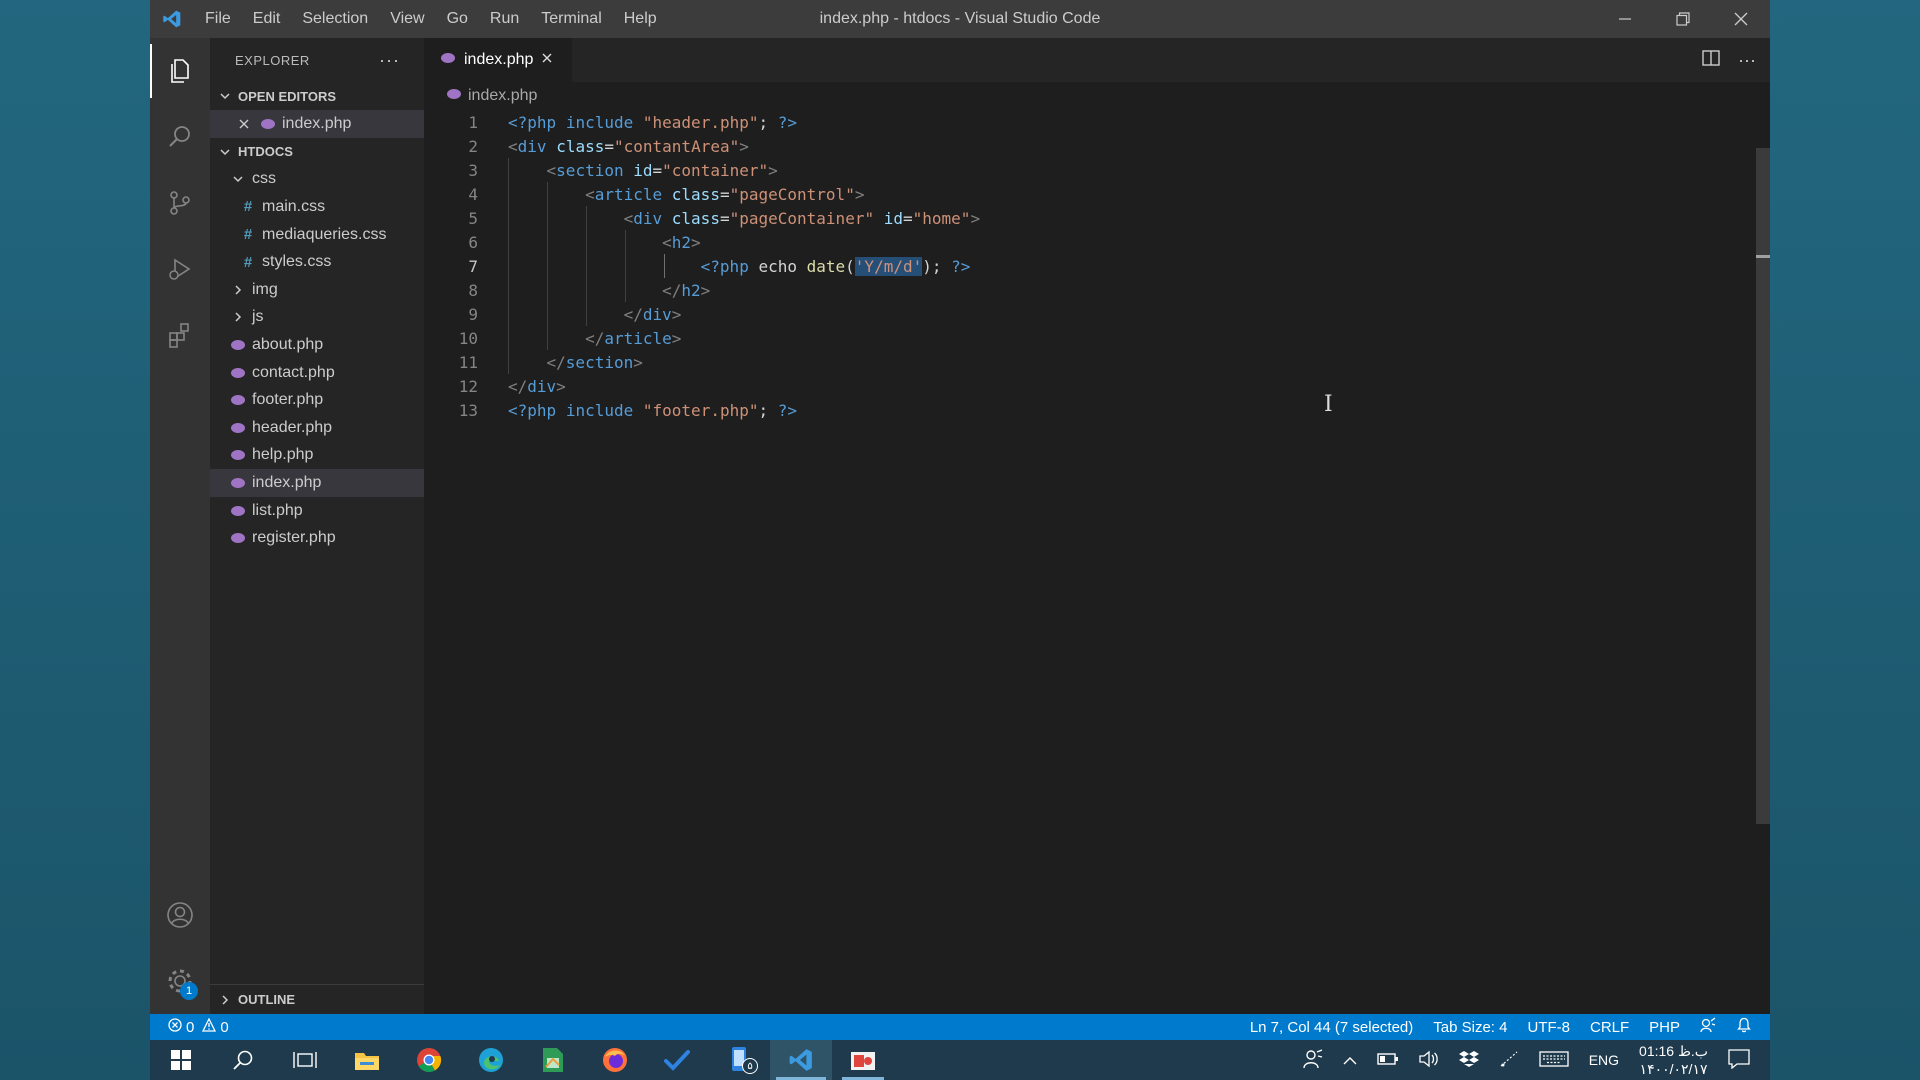  I want to click on vscode-icon, so click(801, 1060).